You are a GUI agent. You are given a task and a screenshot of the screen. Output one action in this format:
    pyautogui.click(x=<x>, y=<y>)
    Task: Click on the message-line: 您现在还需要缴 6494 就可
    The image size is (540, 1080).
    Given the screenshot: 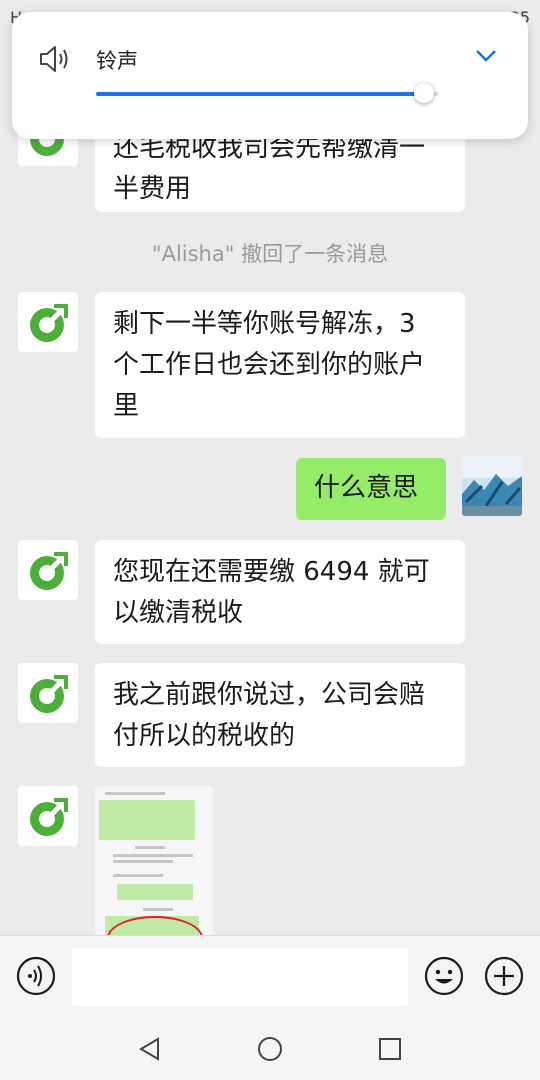 What is the action you would take?
    pyautogui.click(x=271, y=572)
    